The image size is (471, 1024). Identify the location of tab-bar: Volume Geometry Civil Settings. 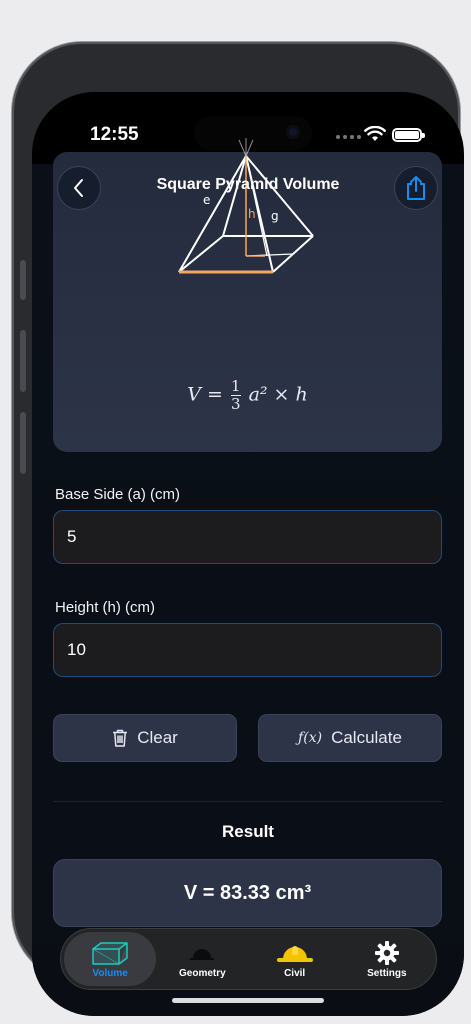
(248, 959).